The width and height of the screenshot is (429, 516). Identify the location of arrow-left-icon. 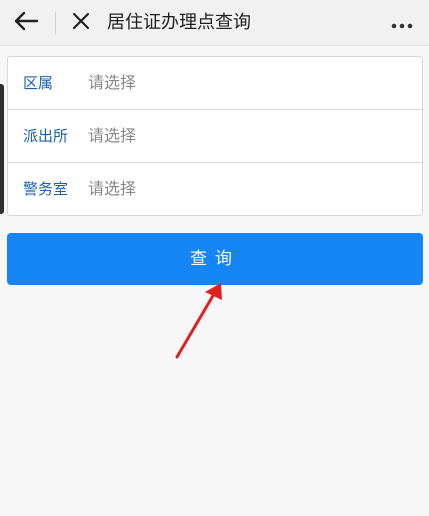
(26, 23).